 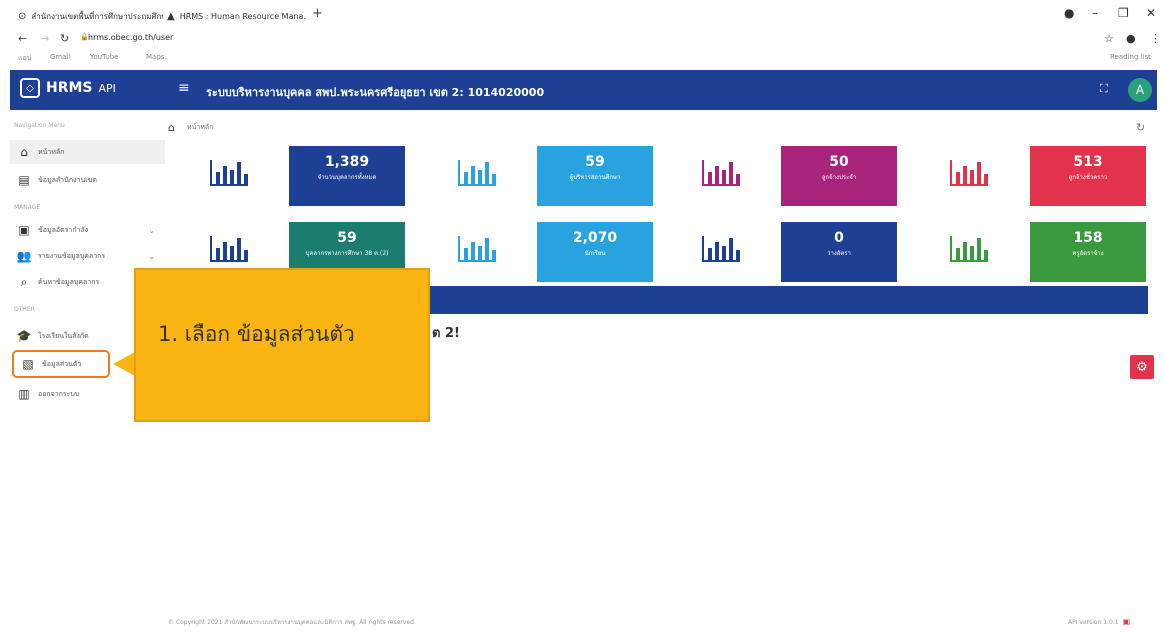 I want to click on browser-tab-2: ▲ HRMS : Human Resource Mana... ✕, so click(x=237, y=16).